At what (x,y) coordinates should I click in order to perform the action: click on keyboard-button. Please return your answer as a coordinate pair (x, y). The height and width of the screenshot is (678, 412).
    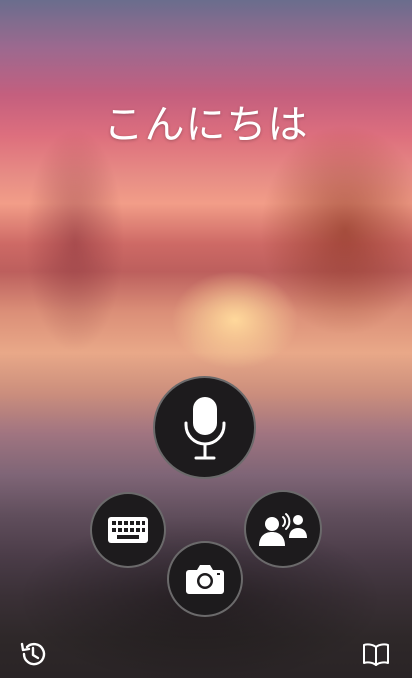
    Looking at the image, I should click on (128, 530).